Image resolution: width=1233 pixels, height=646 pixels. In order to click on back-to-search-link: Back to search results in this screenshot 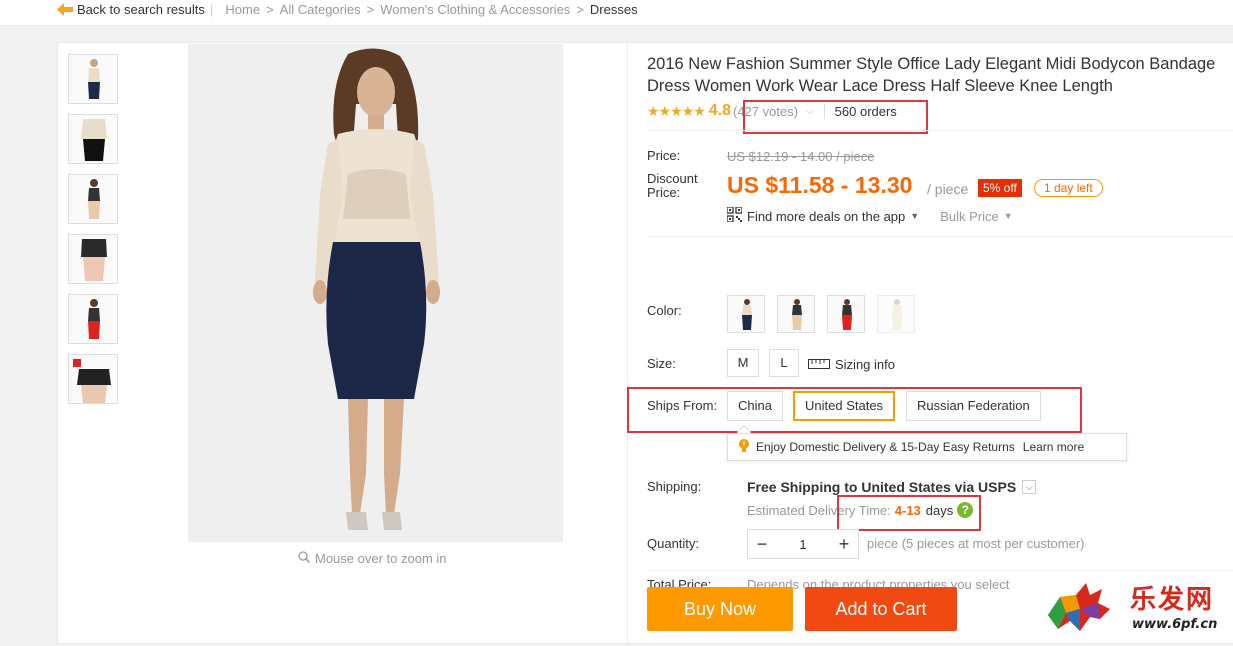, I will do `click(131, 9)`.